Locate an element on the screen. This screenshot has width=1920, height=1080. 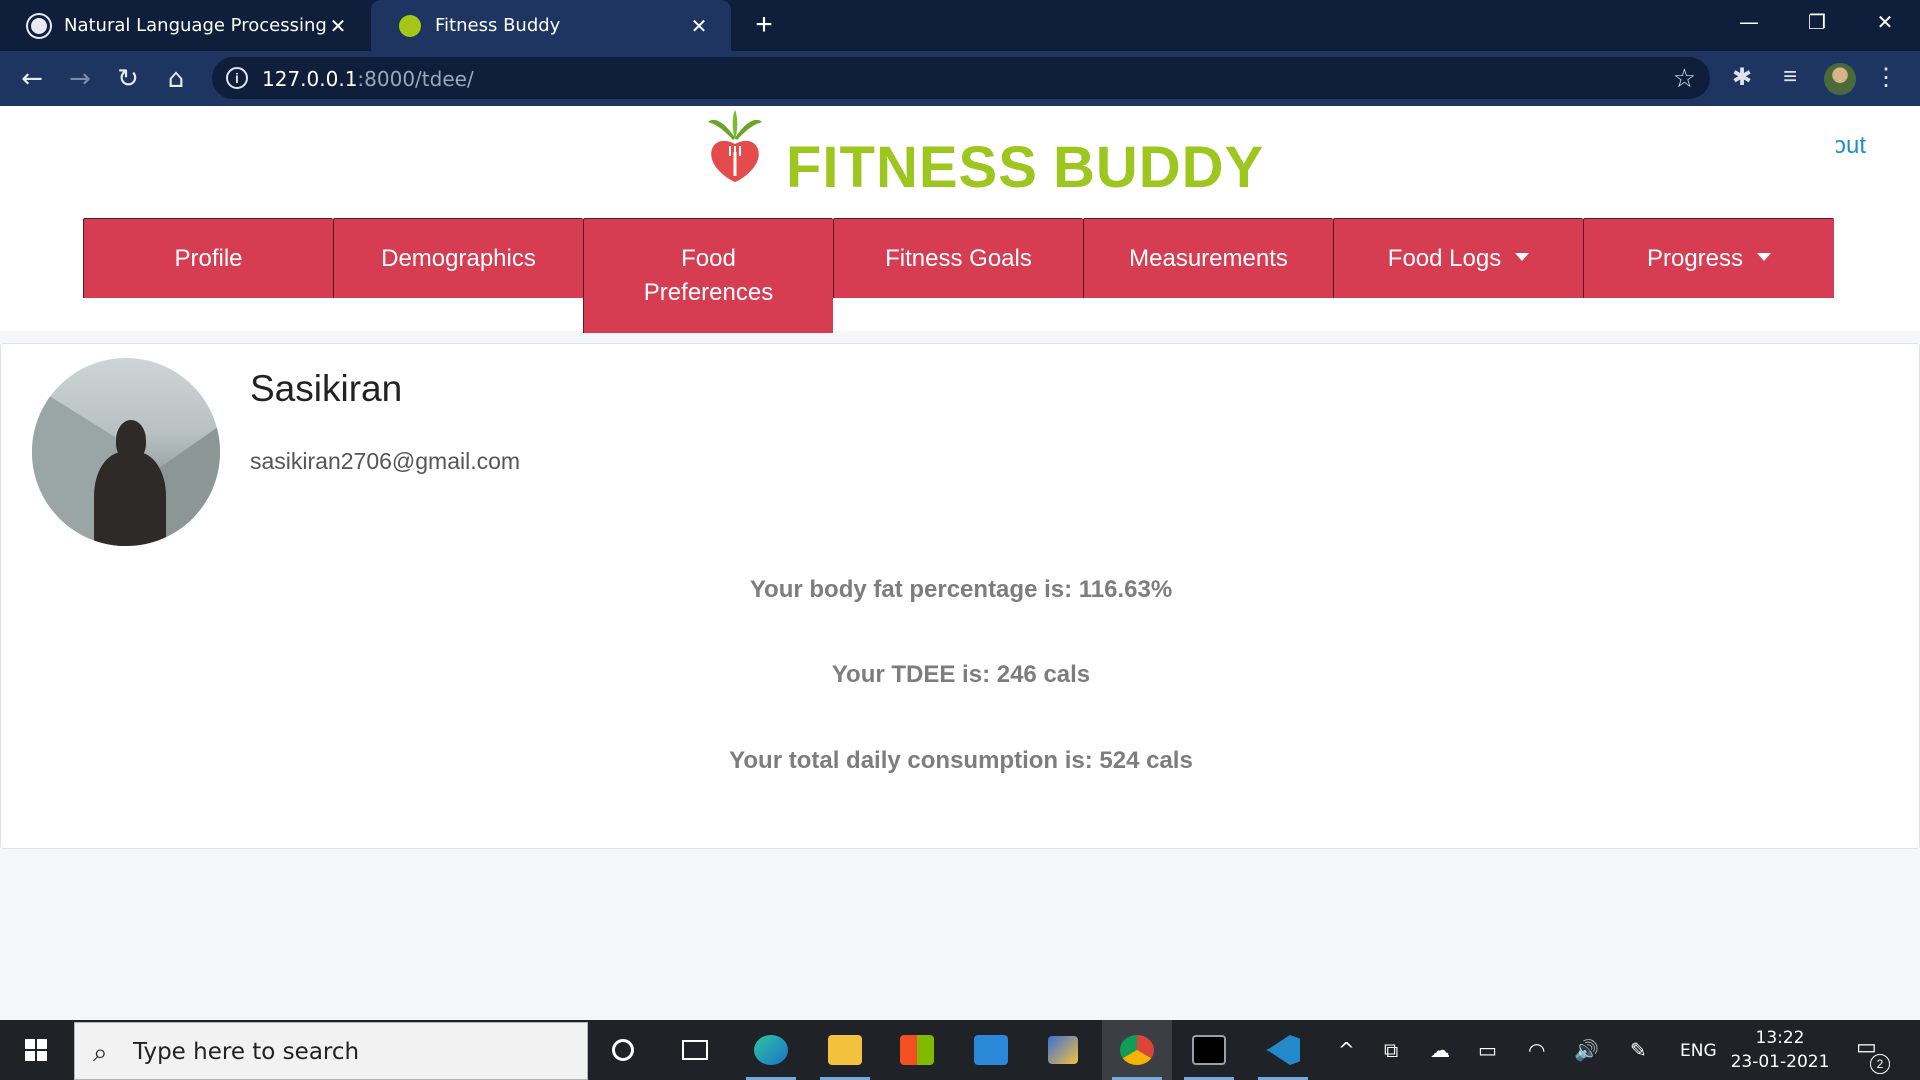
nav-fitness-goals: Fitness Goals is located at coordinates (958, 258).